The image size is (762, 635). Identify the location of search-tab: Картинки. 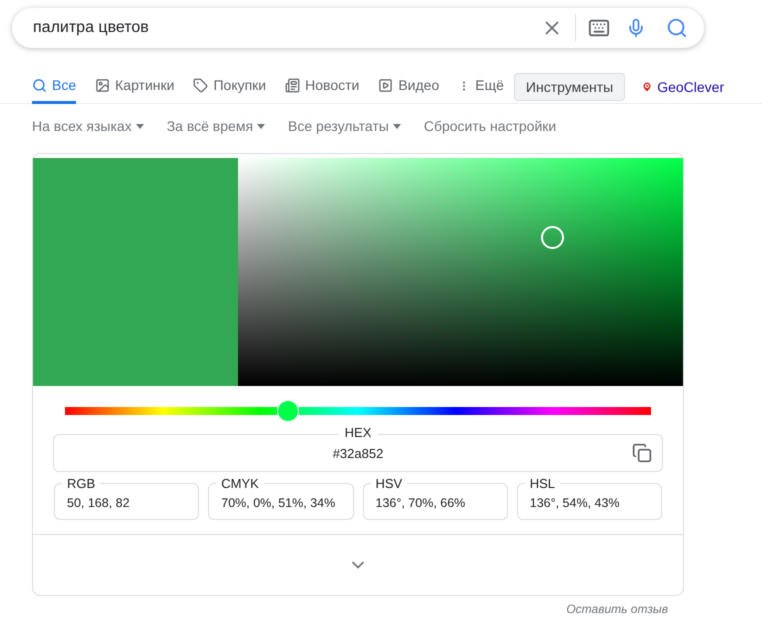
(134, 87).